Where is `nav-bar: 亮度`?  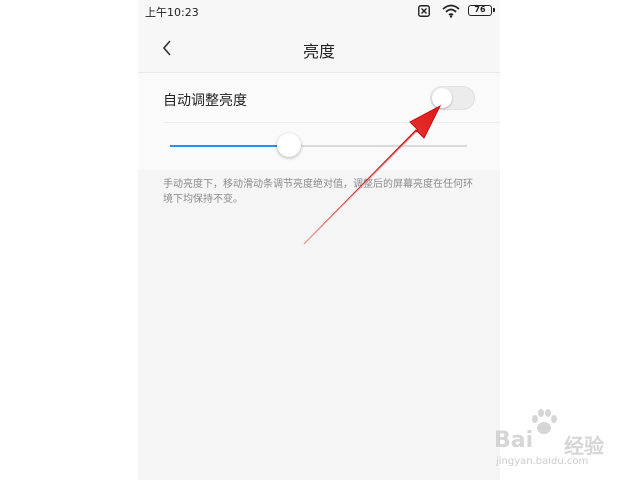 nav-bar: 亮度 is located at coordinates (319, 48).